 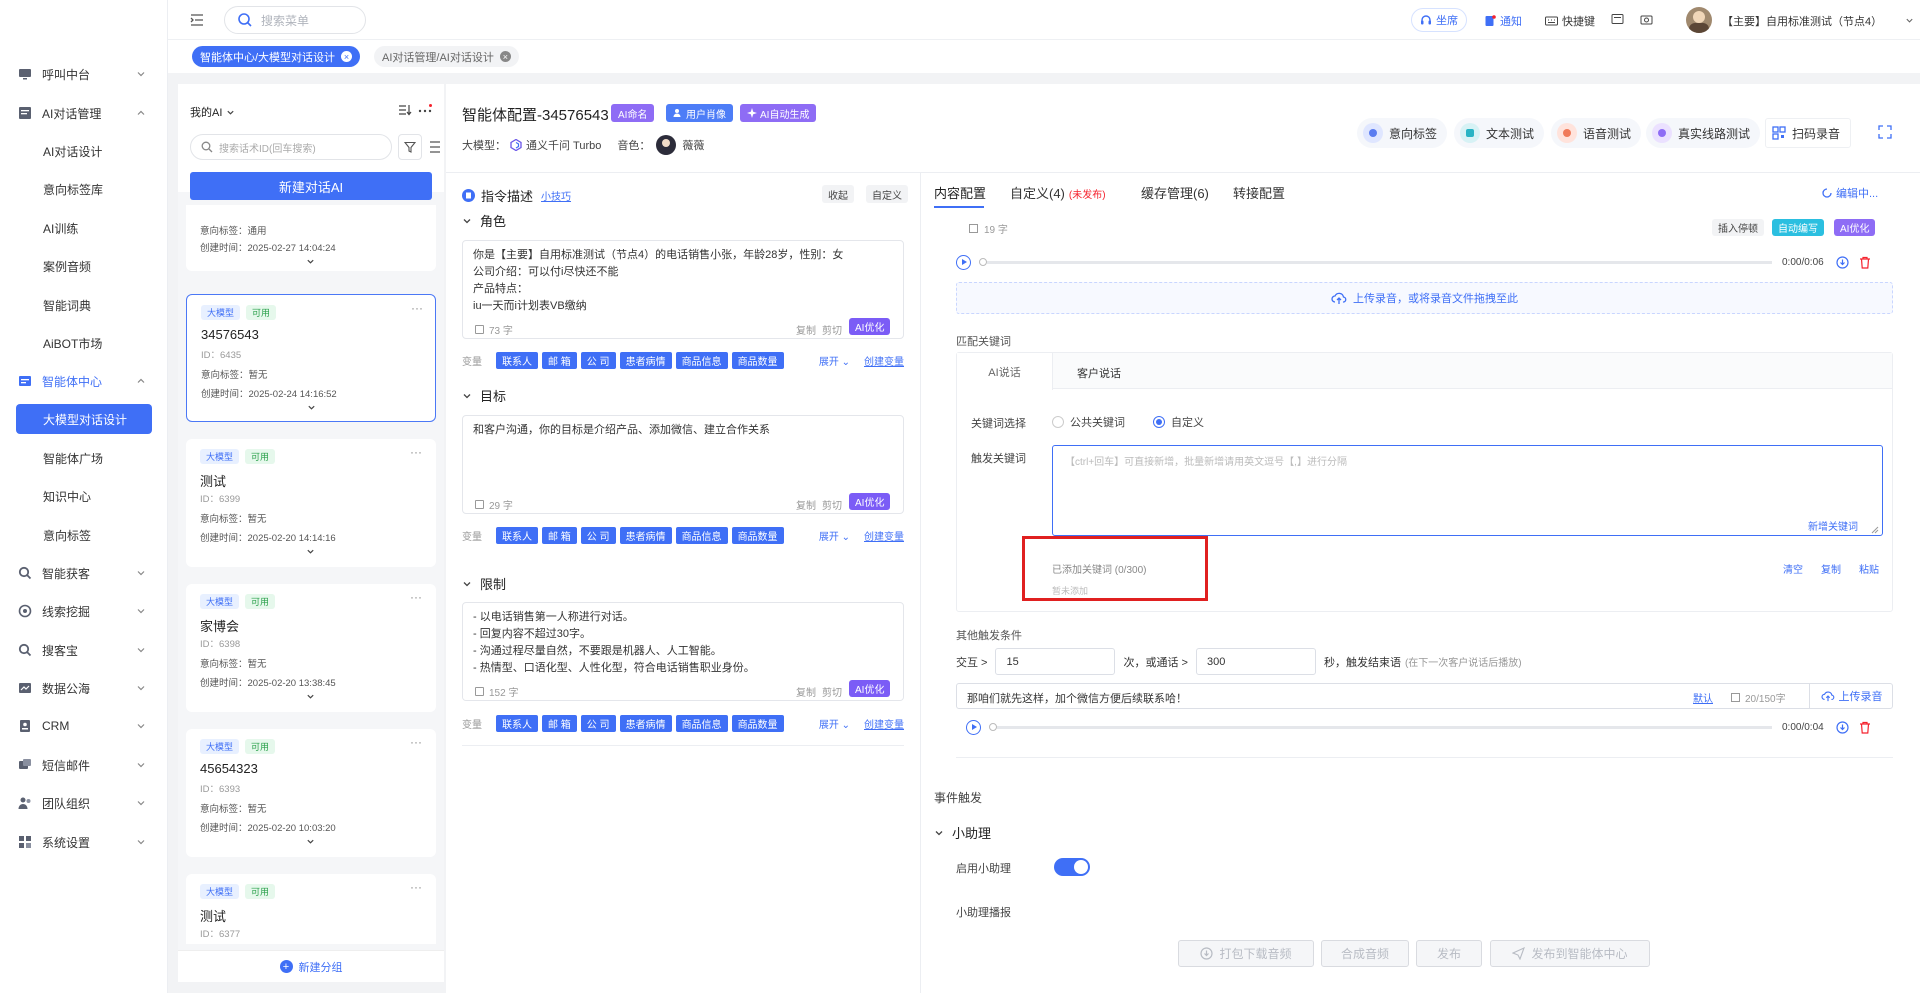 What do you see at coordinates (701, 360) in the screenshot?
I see `var-product: 商品信息` at bounding box center [701, 360].